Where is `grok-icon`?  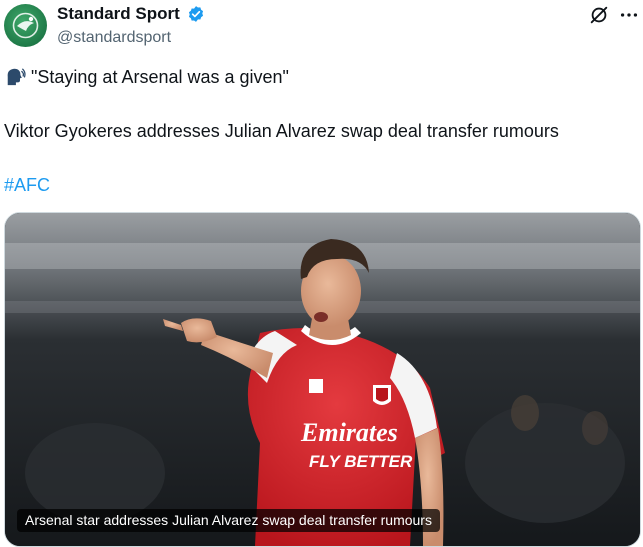 grok-icon is located at coordinates (599, 15).